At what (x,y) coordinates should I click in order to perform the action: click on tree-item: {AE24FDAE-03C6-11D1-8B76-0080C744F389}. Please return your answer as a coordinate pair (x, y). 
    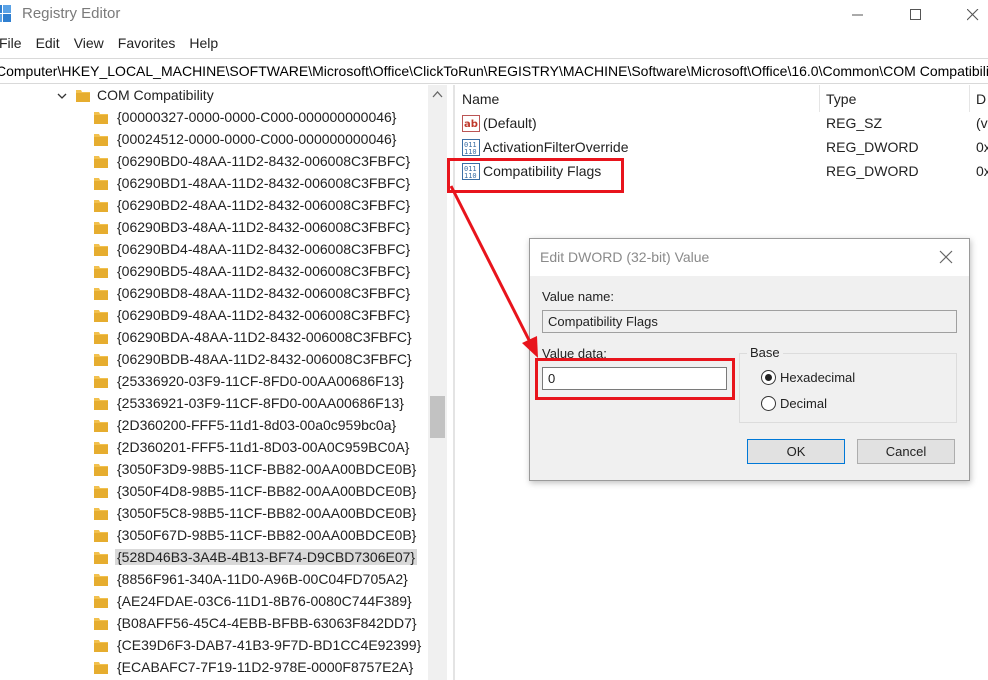
    Looking at the image, I should click on (215, 602).